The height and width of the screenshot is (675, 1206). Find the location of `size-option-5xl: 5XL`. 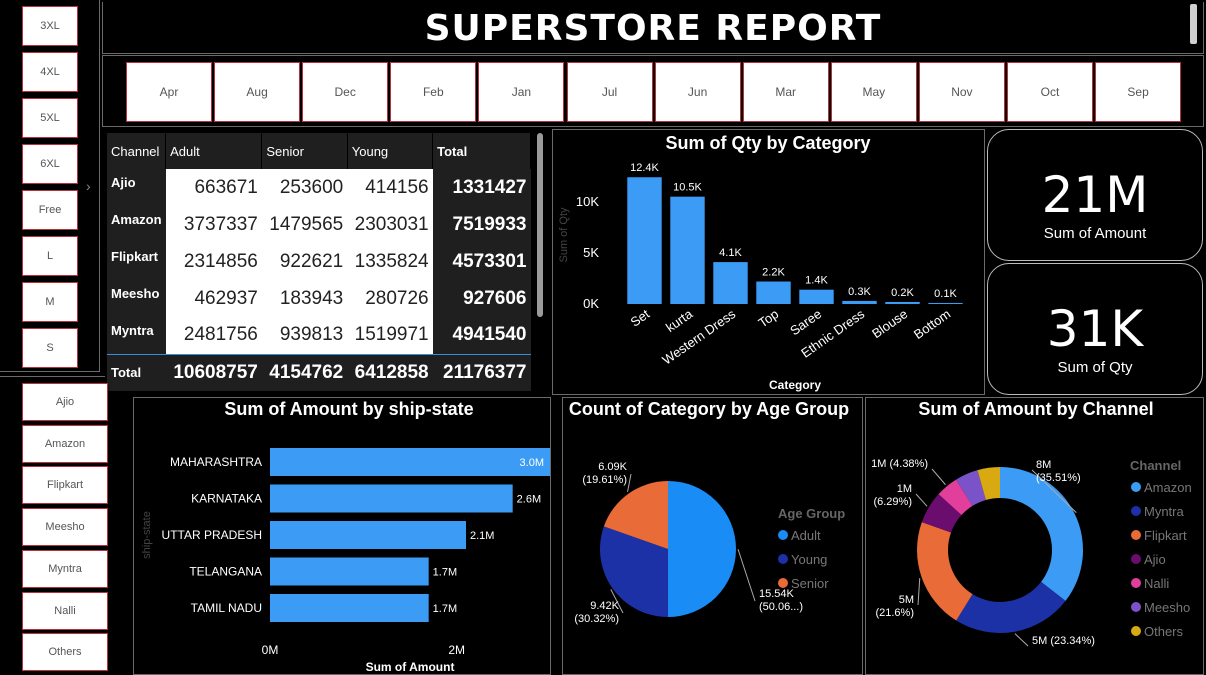

size-option-5xl: 5XL is located at coordinates (50, 118).